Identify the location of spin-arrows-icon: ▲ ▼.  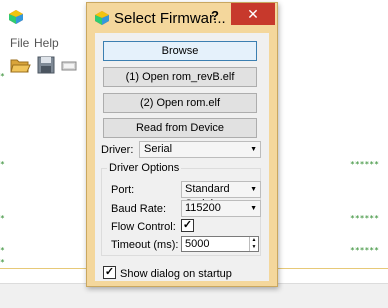
(253, 244).